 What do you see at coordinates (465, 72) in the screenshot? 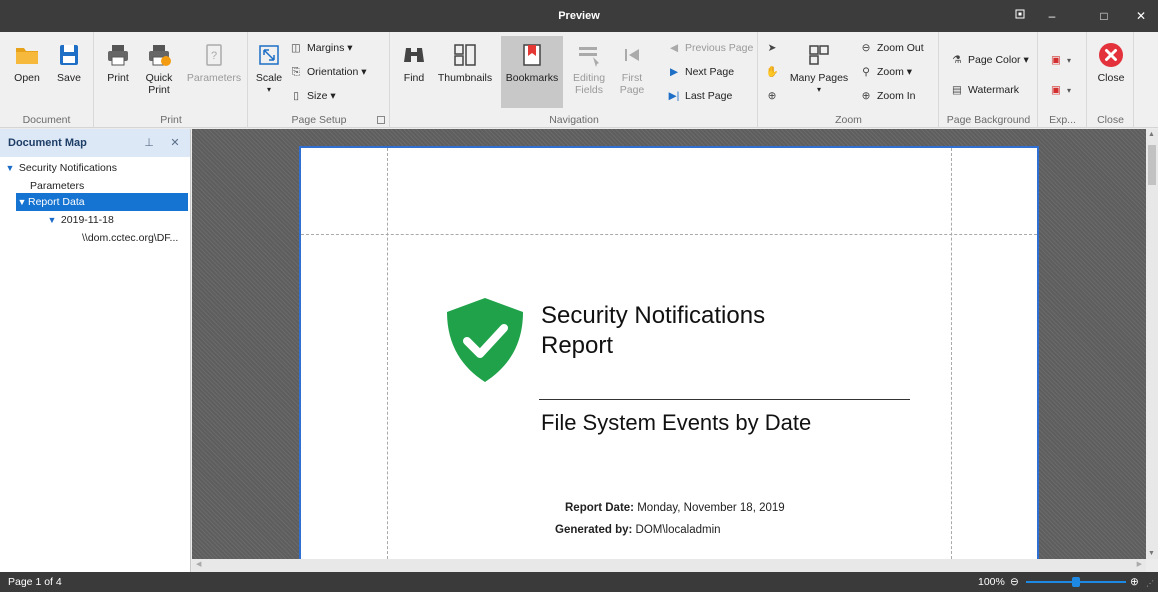
I see `thumbnails-button: Thumbnails` at bounding box center [465, 72].